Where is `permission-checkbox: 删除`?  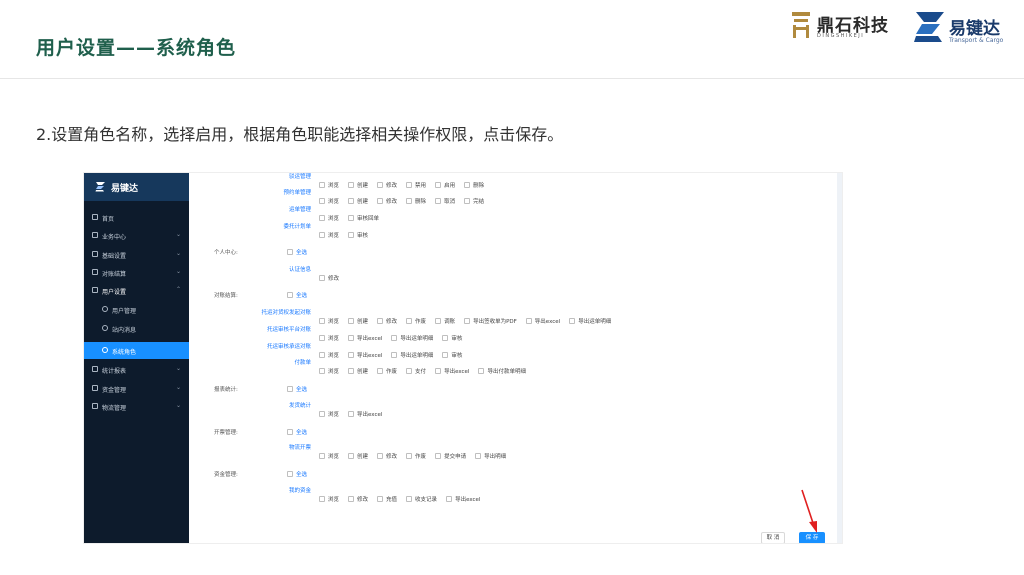
permission-checkbox: 删除 is located at coordinates (416, 201).